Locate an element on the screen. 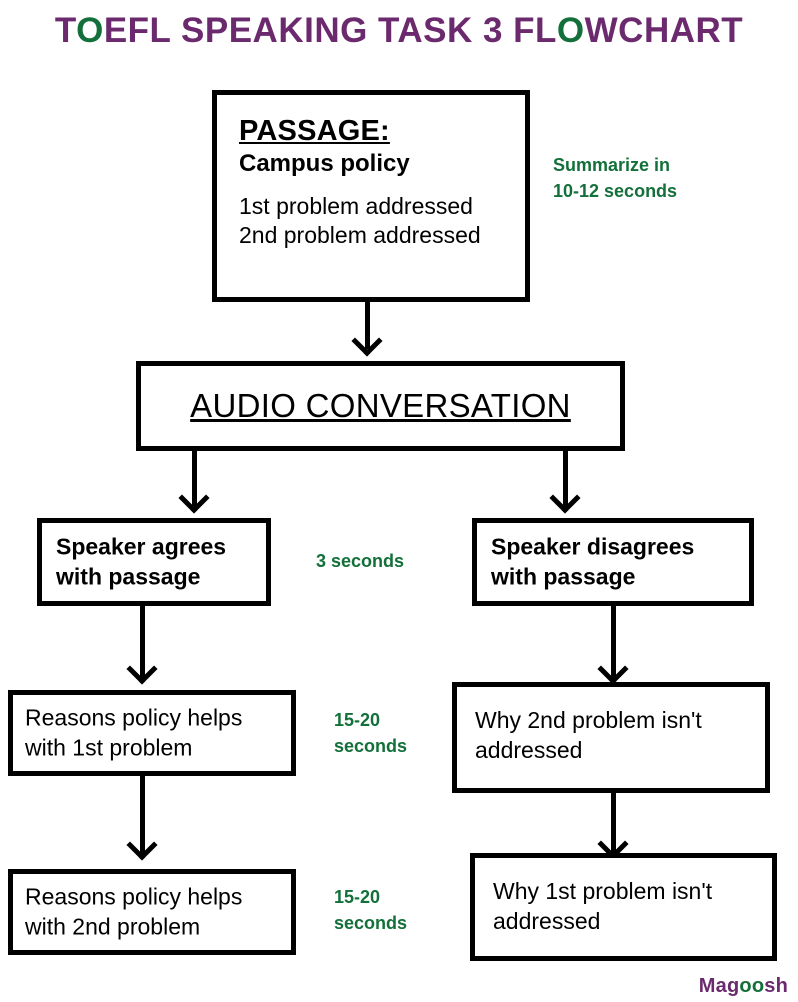 This screenshot has height=1002, width=798. logo-part-1: Mag is located at coordinates (719, 986).